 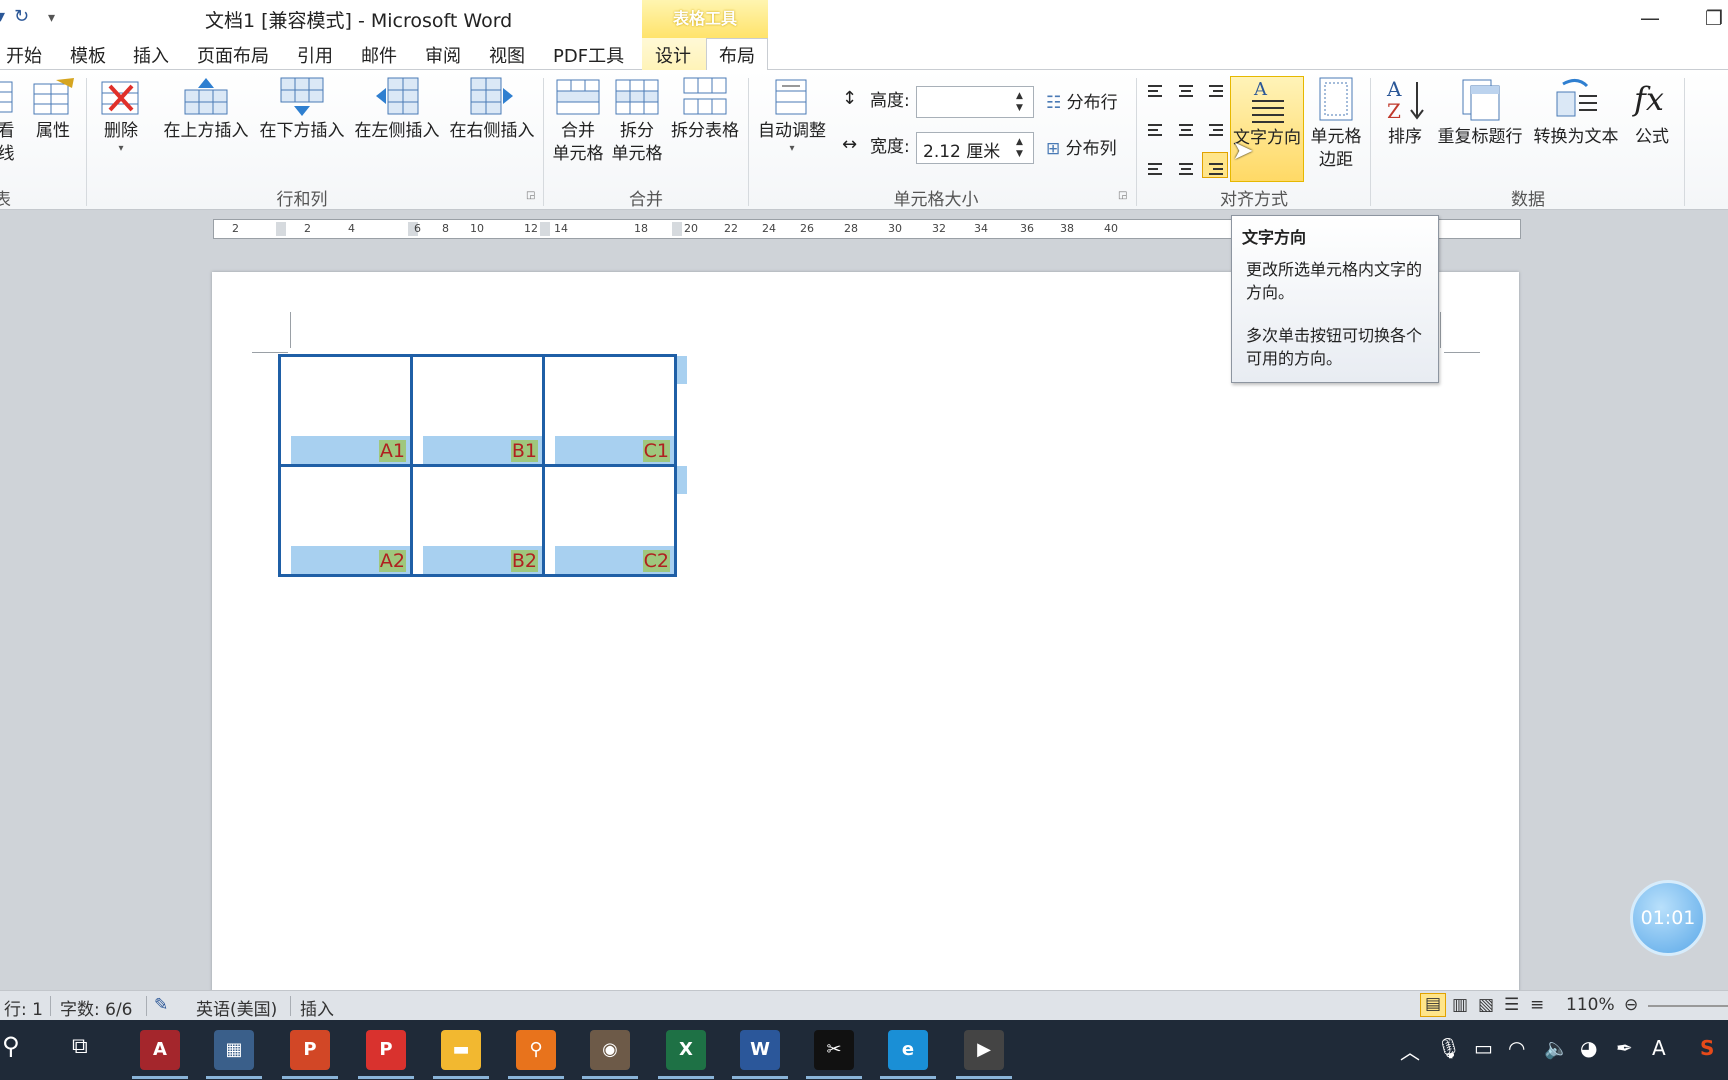 What do you see at coordinates (834, 1050) in the screenshot?
I see `taskbar-capcut-icon: ✂` at bounding box center [834, 1050].